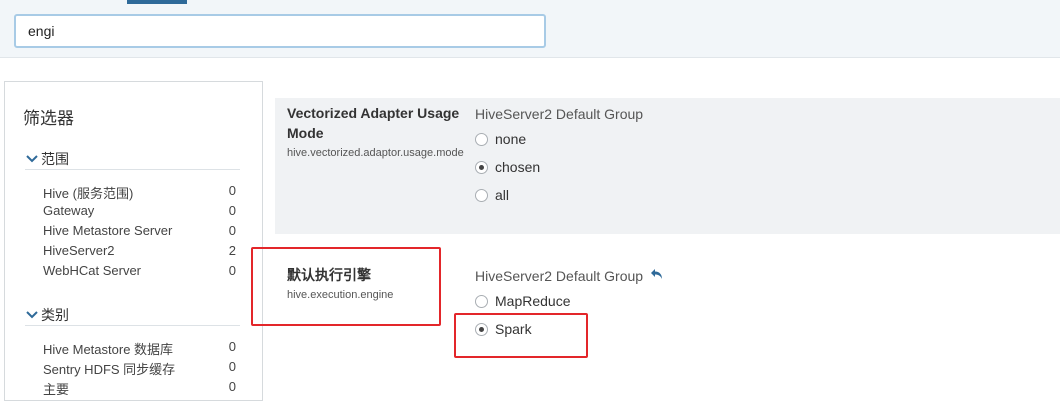  I want to click on filter-item: HiveServer2 2, so click(141, 251).